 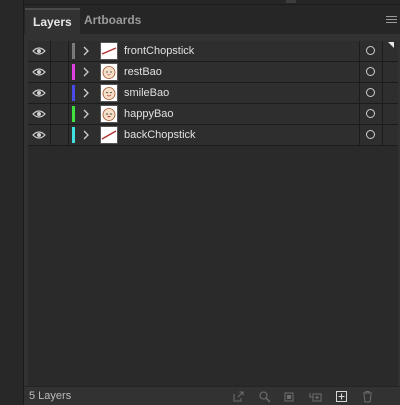 What do you see at coordinates (391, 20) in the screenshot?
I see `panel-menu-icon` at bounding box center [391, 20].